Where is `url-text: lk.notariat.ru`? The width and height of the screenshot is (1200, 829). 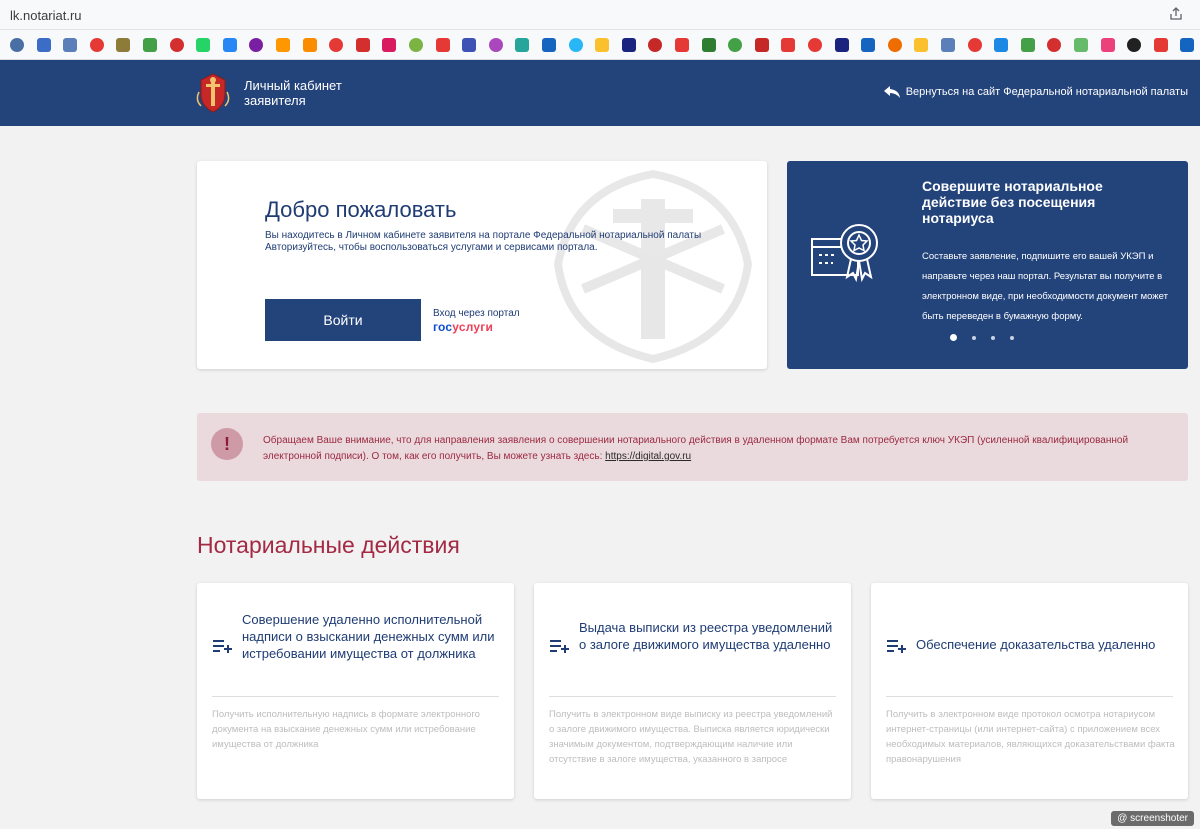 url-text: lk.notariat.ru is located at coordinates (46, 15).